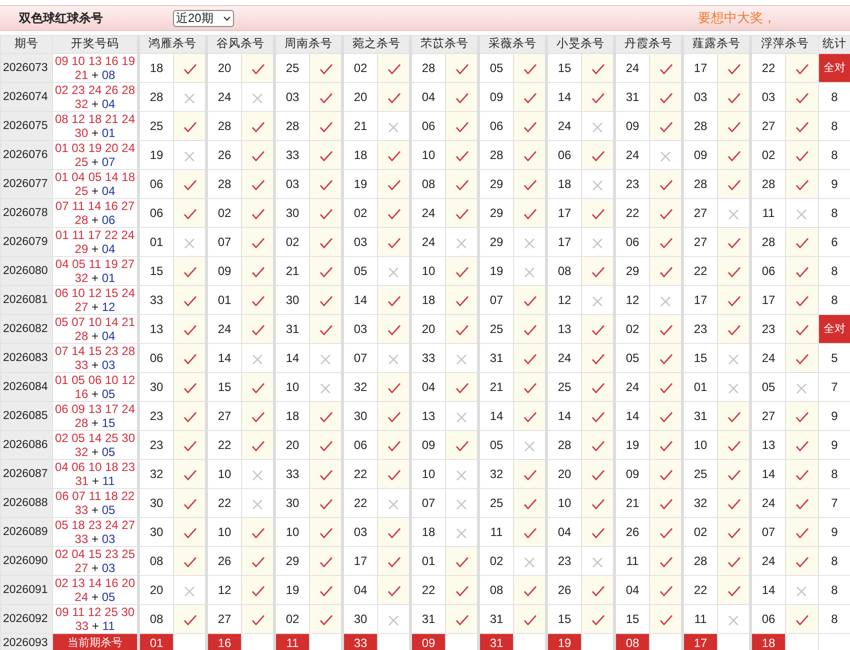  What do you see at coordinates (109, 162) in the screenshot?
I see `bonus-number: 07` at bounding box center [109, 162].